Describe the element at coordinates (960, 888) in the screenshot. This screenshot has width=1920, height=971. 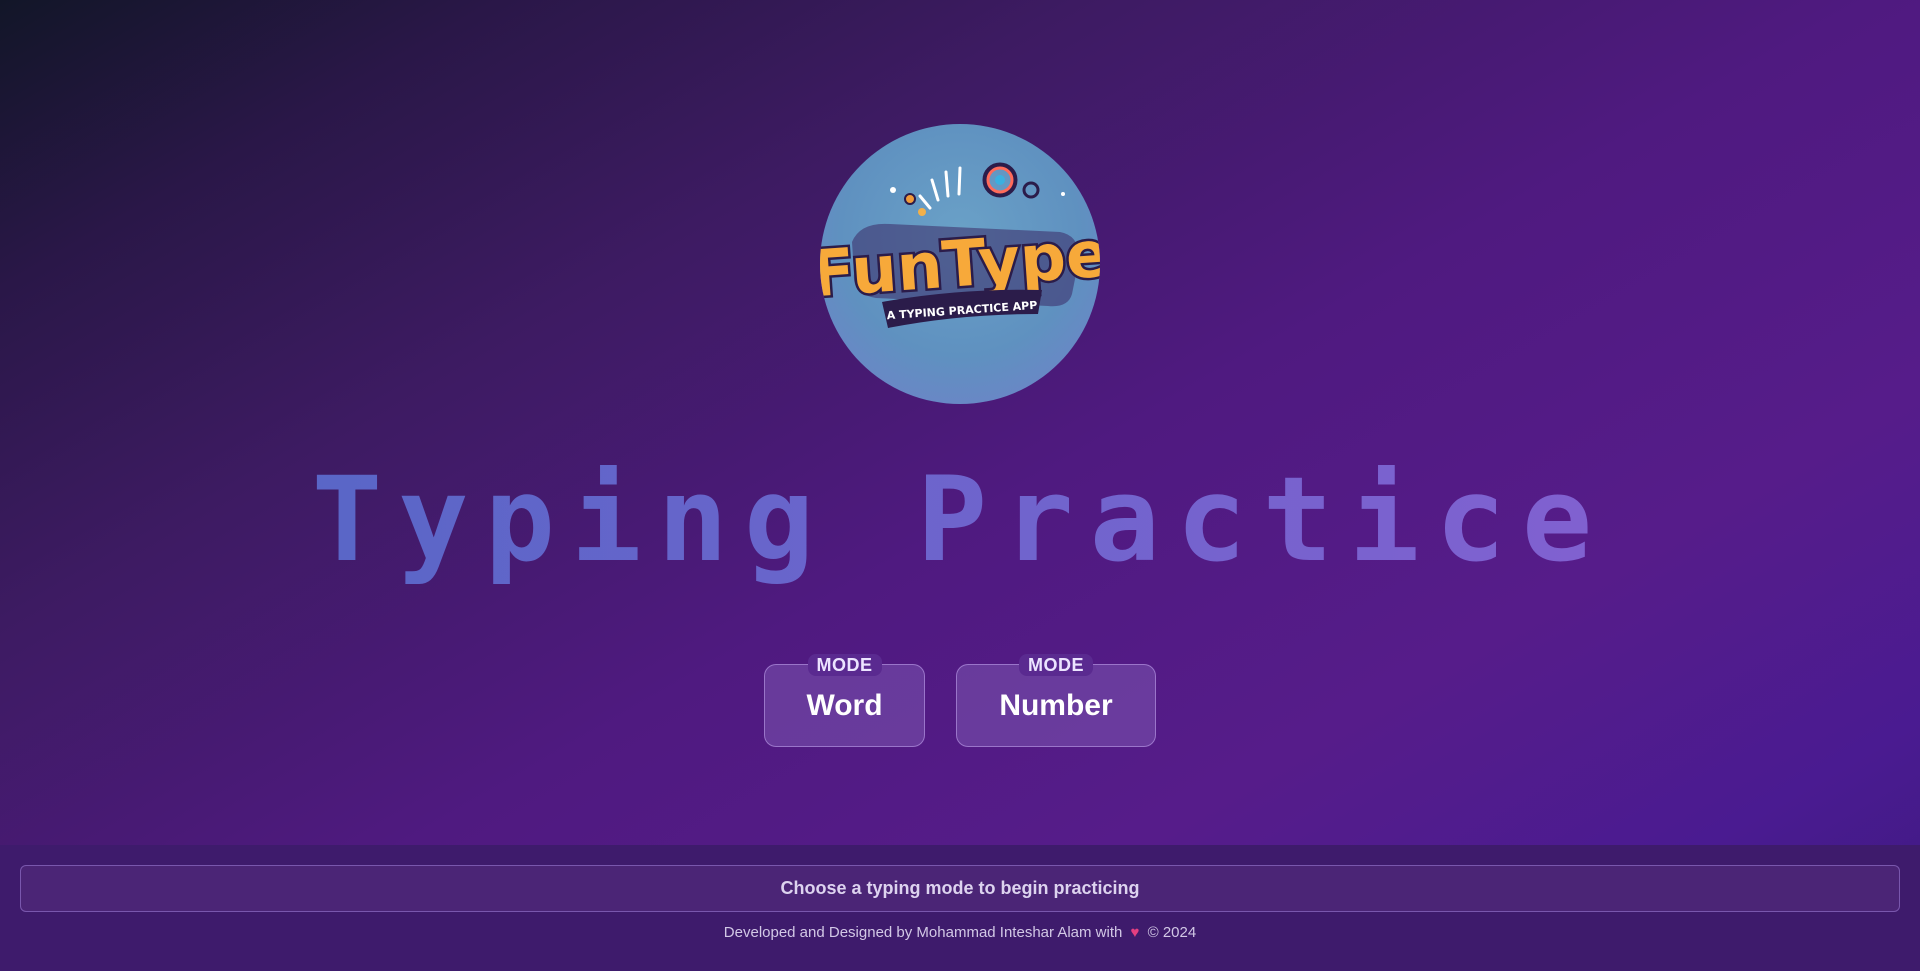
I see `status-message: Choose a typing mode to begin practicing` at that location.